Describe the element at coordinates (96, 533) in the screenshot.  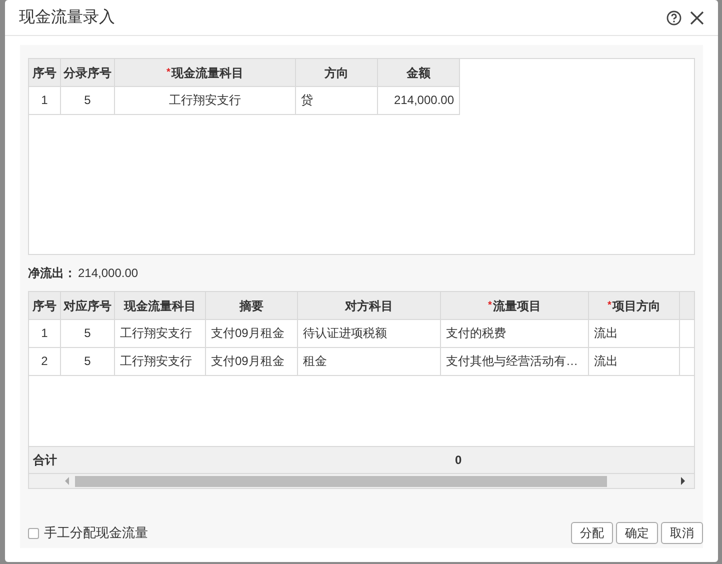
I see `manual-checkbox-label: 手工分配现金流量` at that location.